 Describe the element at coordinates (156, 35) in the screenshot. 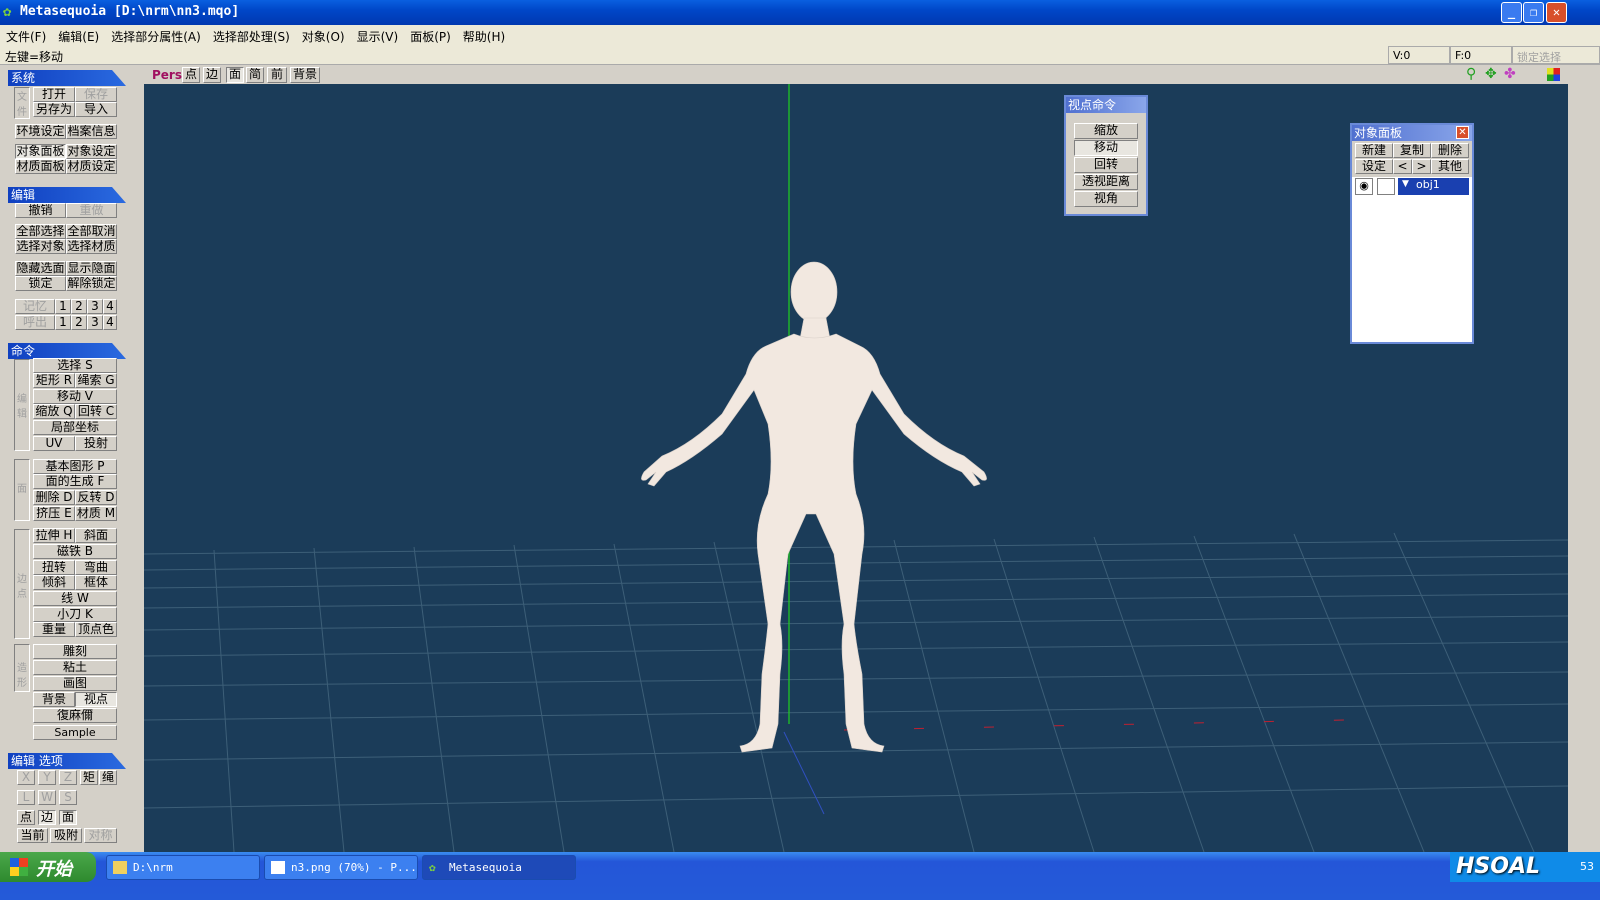

I see `menu-select-attr: 选择部分属性(A)` at that location.